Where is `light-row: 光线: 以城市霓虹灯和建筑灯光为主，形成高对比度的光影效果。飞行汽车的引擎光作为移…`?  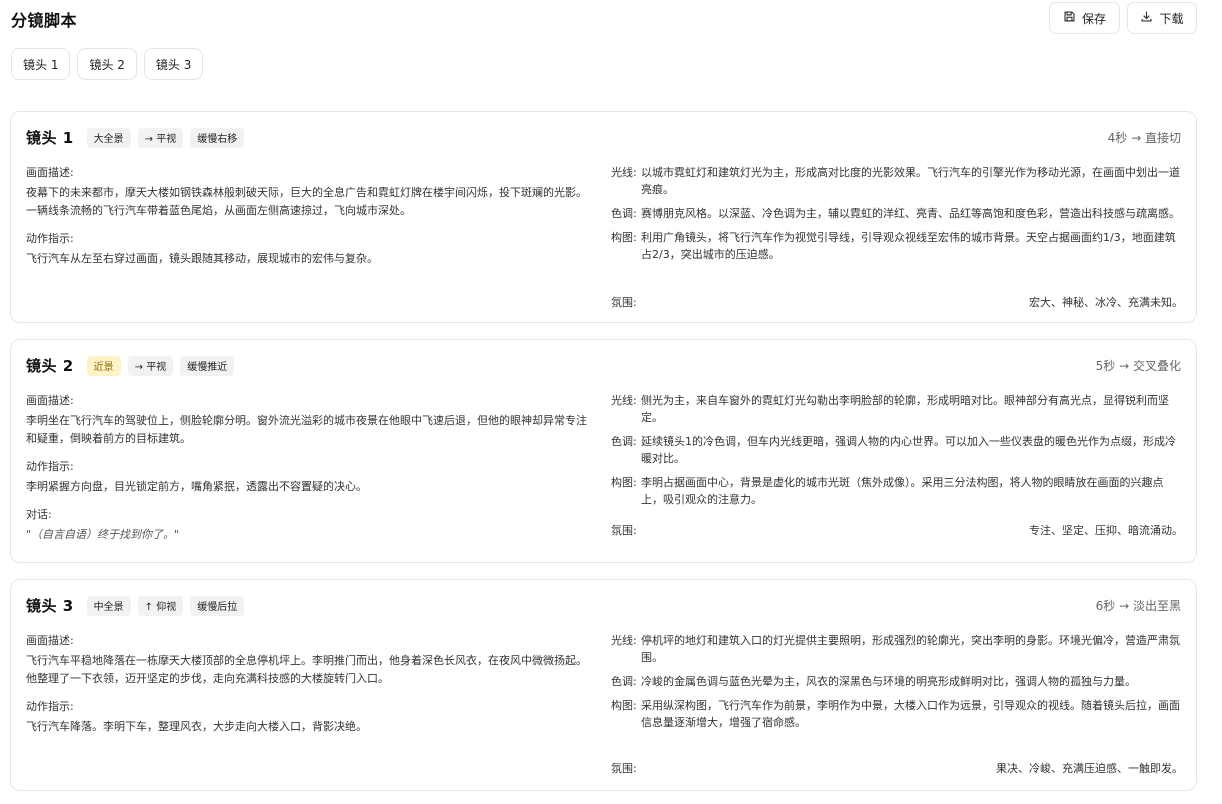
light-row: 光线: 以城市霓虹灯和建筑灯光为主，形成高对比度的光影效果。飞行汽车的引擎光作为移… is located at coordinates (897, 181).